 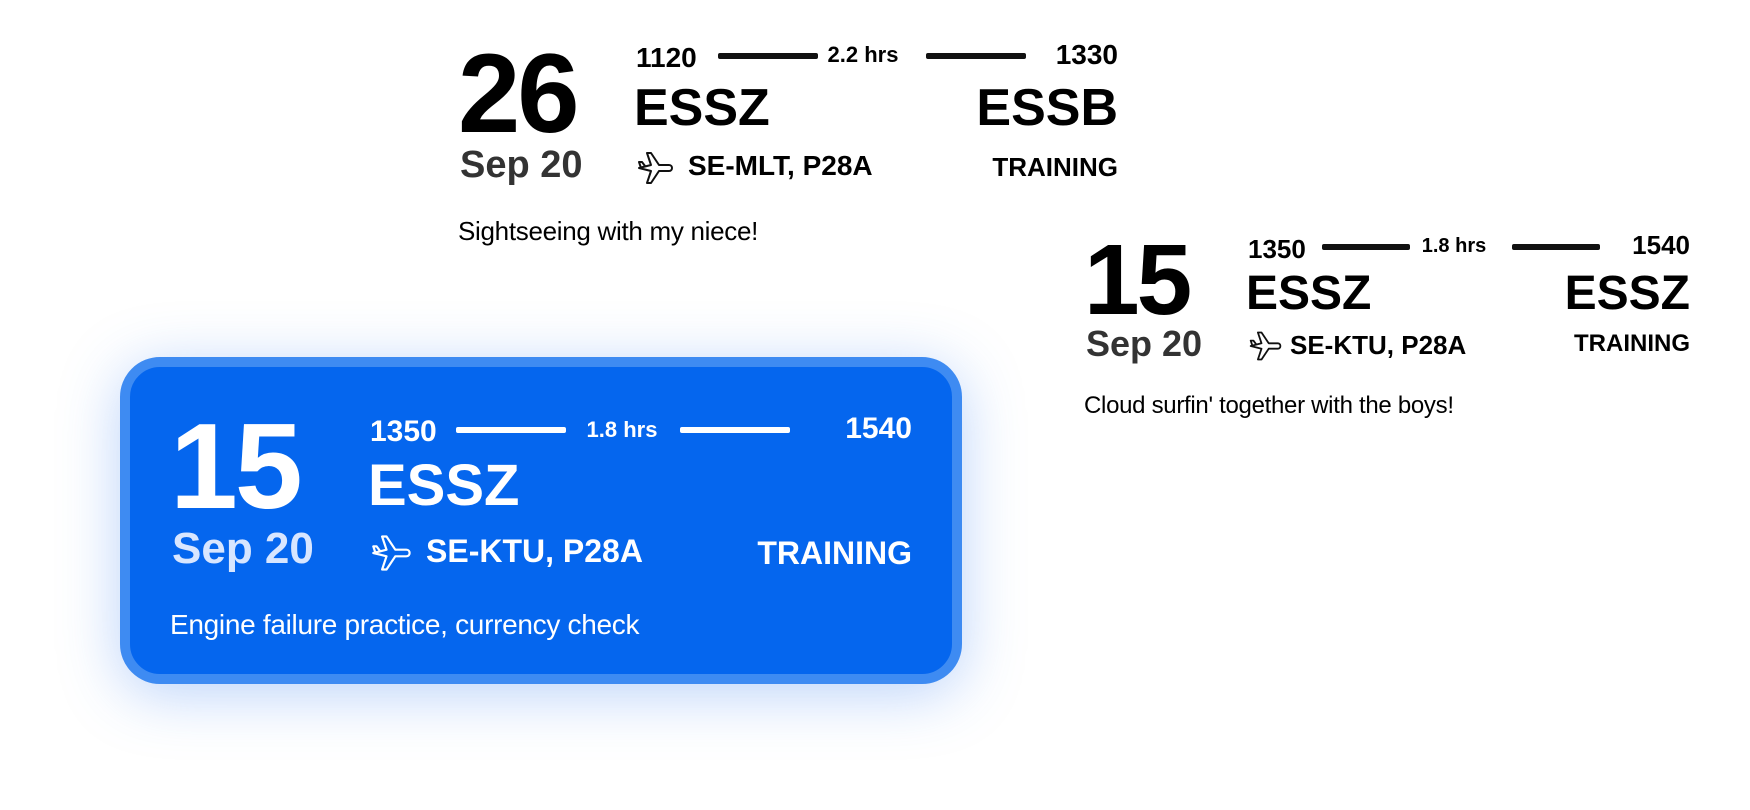 I want to click on arrival-time: 1330, so click(x=1086, y=54).